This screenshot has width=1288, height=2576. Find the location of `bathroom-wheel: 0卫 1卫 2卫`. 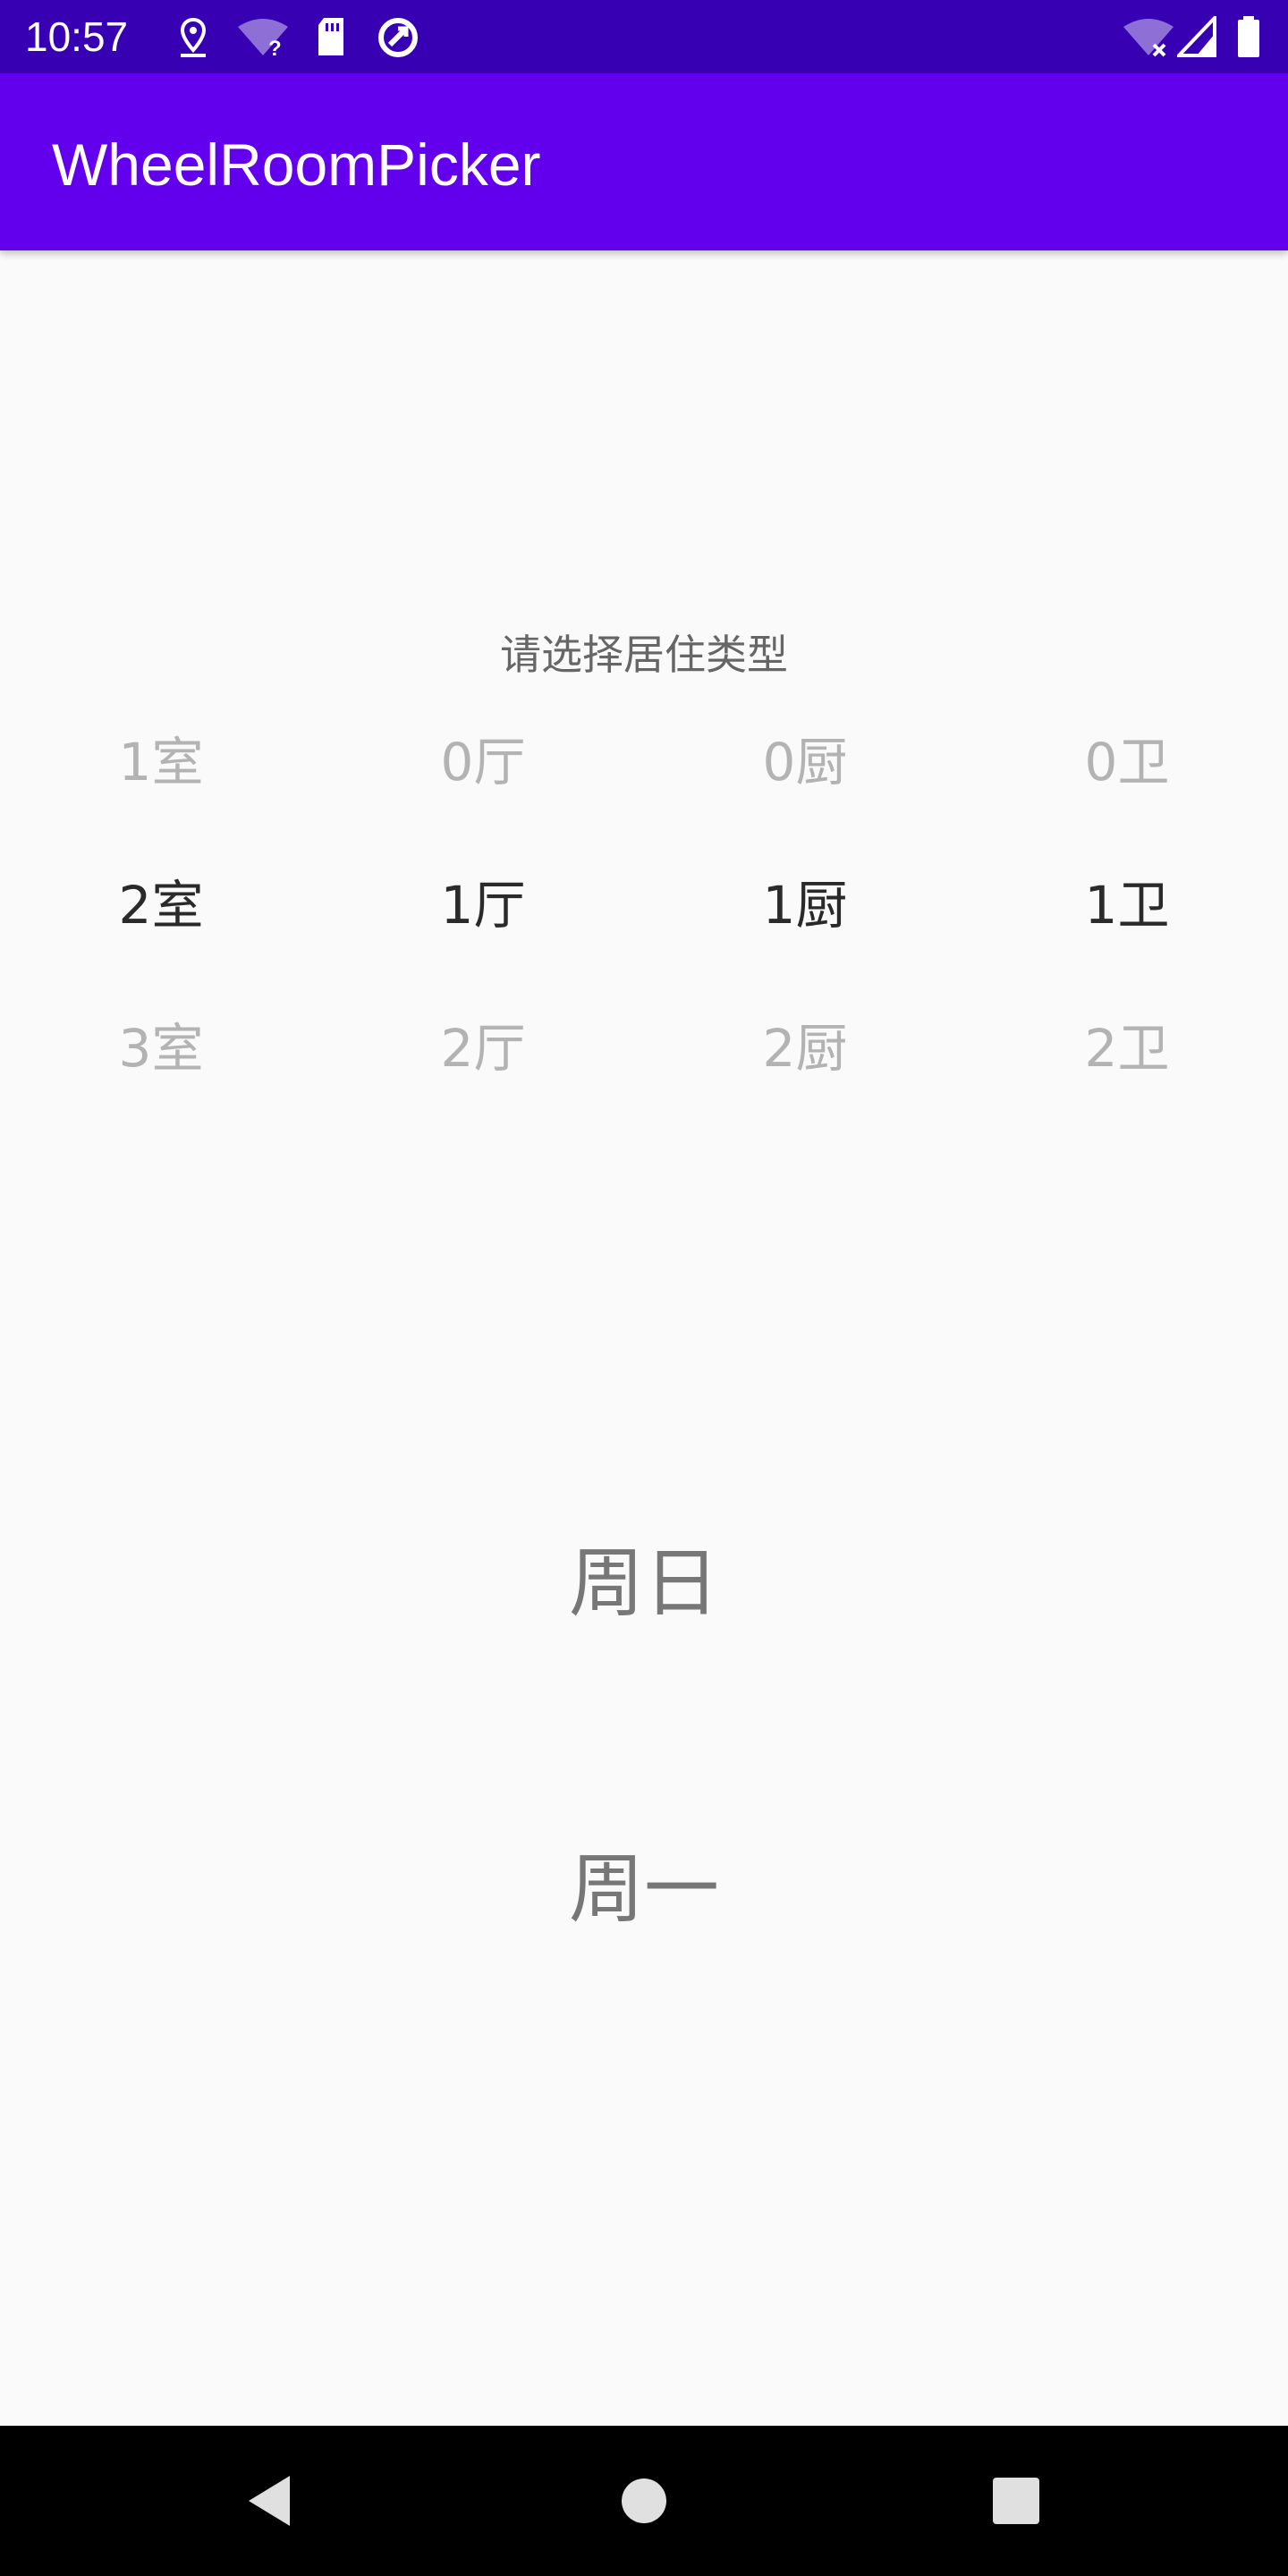

bathroom-wheel: 0卫 1卫 2卫 is located at coordinates (1127, 902).